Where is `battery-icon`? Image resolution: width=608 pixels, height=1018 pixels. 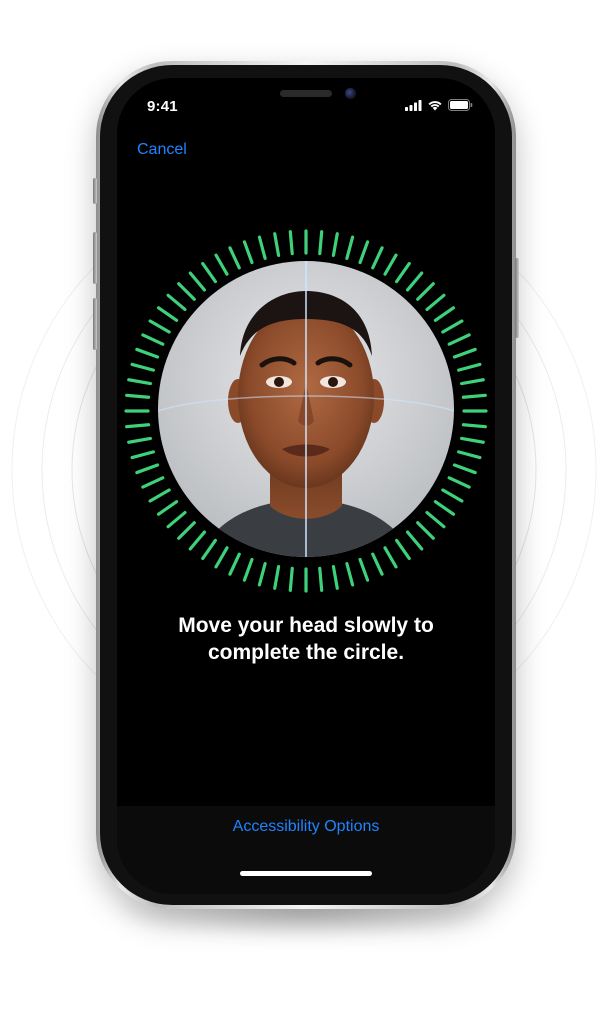
battery-icon is located at coordinates (460, 105).